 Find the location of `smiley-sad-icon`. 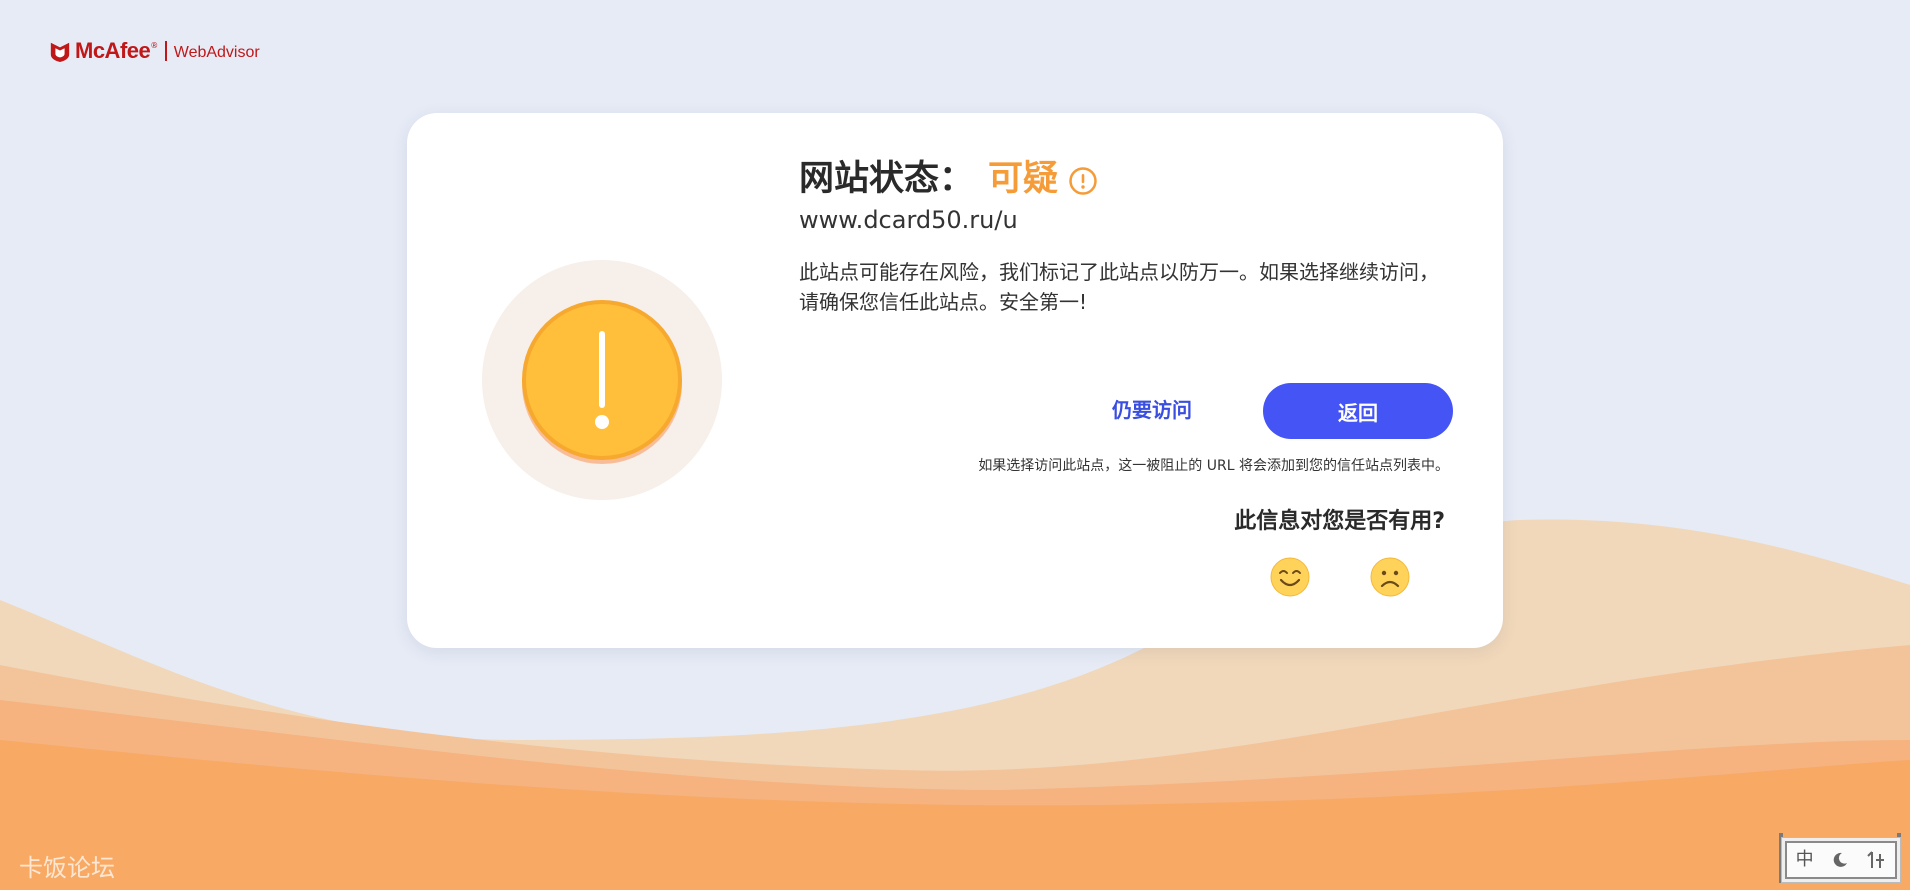

smiley-sad-icon is located at coordinates (1390, 577).